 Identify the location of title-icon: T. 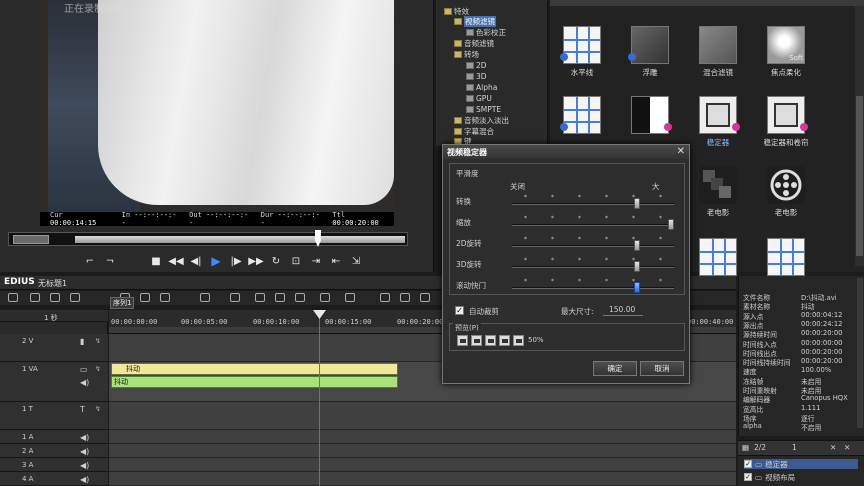
(82, 409).